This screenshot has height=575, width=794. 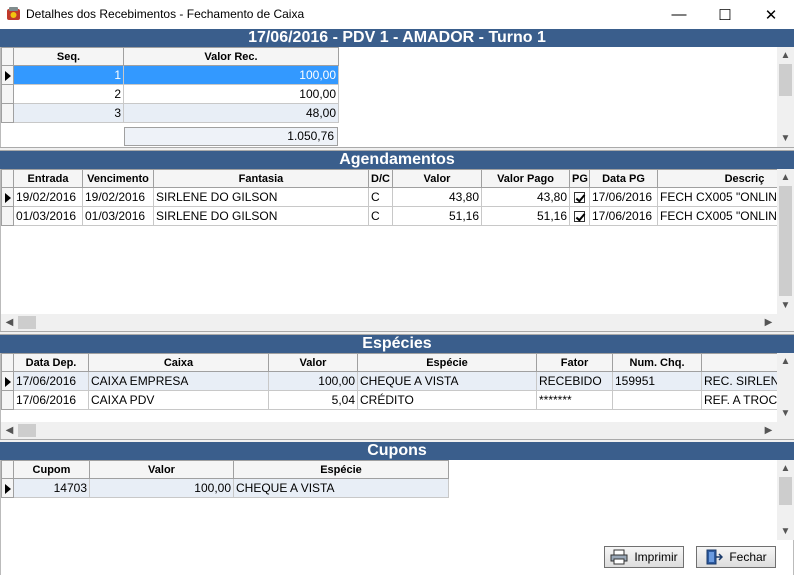 I want to click on cell-cupom: 14703, so click(x=51, y=488).